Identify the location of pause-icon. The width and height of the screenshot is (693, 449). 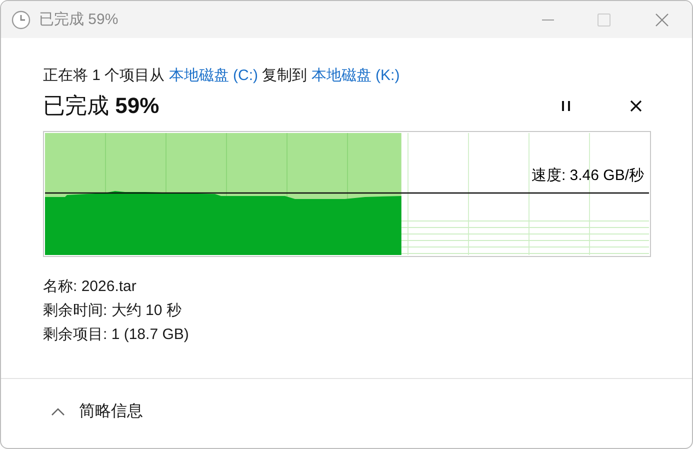
(566, 106).